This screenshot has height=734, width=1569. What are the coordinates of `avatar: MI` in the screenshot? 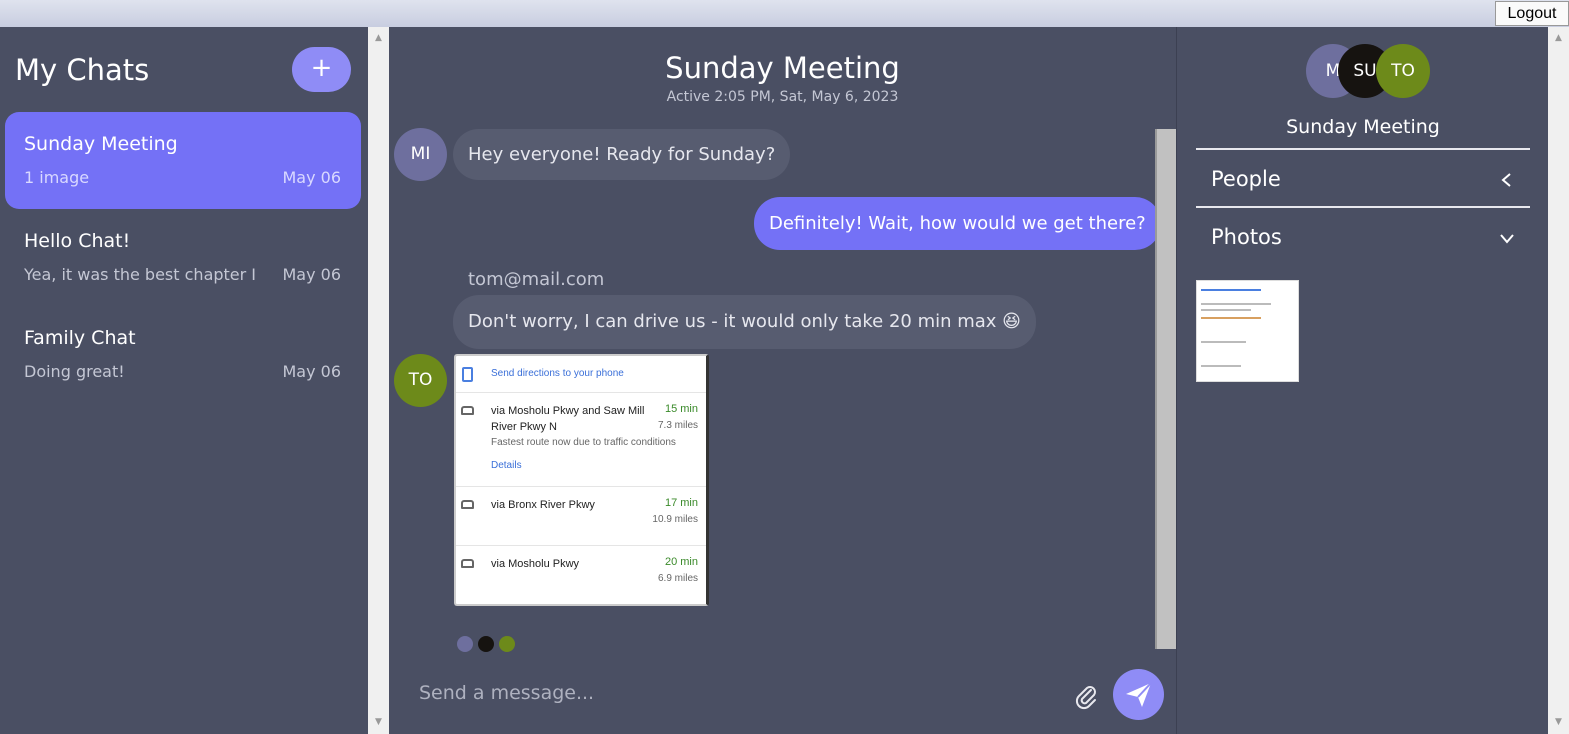 It's located at (420, 154).